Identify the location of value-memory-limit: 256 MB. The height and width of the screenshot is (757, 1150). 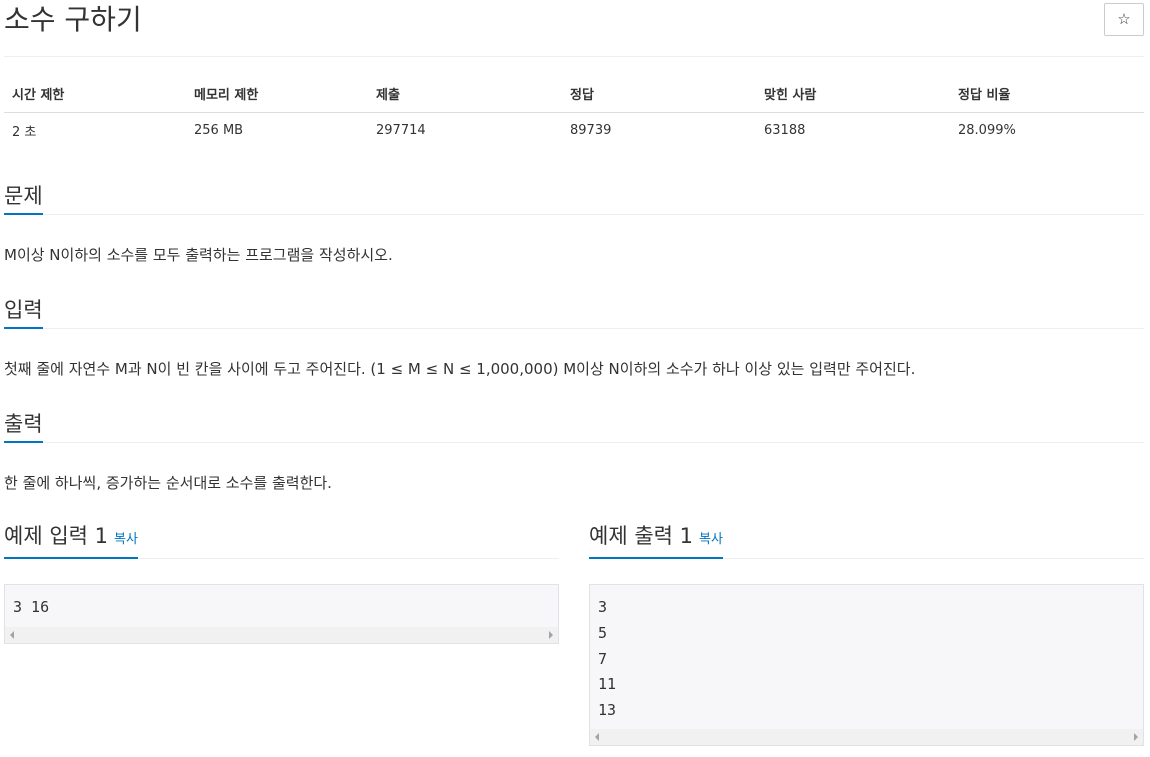
(219, 130).